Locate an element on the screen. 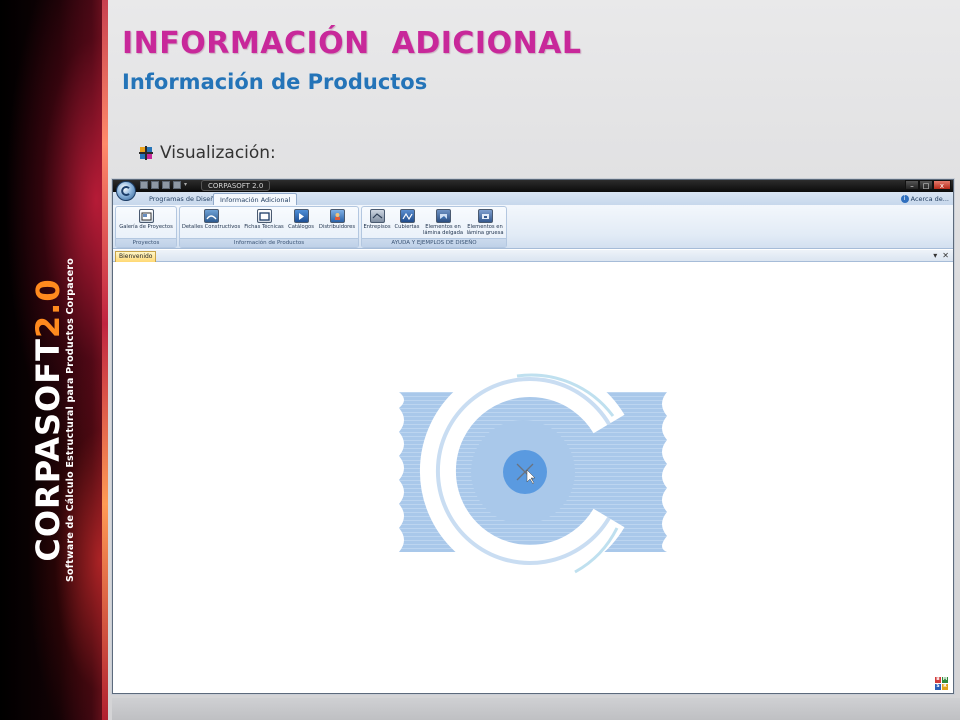 The width and height of the screenshot is (960, 720). elementos-lamina-gruesa-button: Elementos en lámina gruesa is located at coordinates (485, 222).